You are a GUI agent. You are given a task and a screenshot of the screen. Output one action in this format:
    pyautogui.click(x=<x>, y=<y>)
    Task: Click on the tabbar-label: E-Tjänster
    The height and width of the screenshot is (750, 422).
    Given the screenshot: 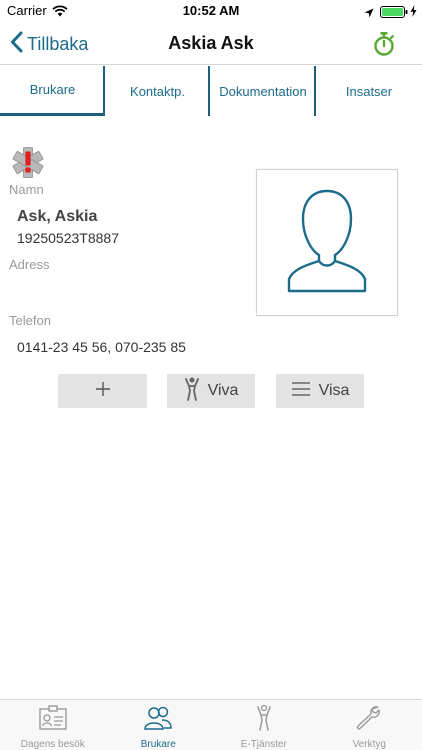 What is the action you would take?
    pyautogui.click(x=263, y=744)
    